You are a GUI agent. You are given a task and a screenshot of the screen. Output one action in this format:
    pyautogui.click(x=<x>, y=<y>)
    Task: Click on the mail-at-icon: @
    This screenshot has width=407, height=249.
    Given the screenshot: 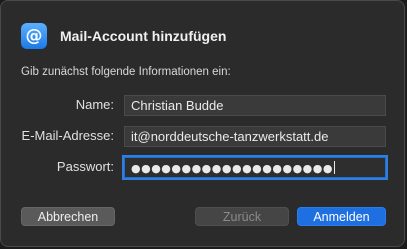 What is the action you would take?
    pyautogui.click(x=34, y=36)
    